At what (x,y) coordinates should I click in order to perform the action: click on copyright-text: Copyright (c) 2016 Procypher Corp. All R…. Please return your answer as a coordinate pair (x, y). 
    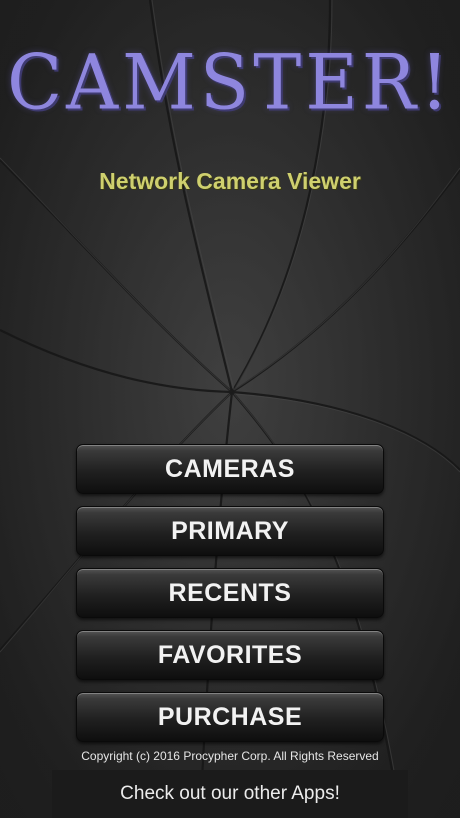
    Looking at the image, I should click on (230, 756).